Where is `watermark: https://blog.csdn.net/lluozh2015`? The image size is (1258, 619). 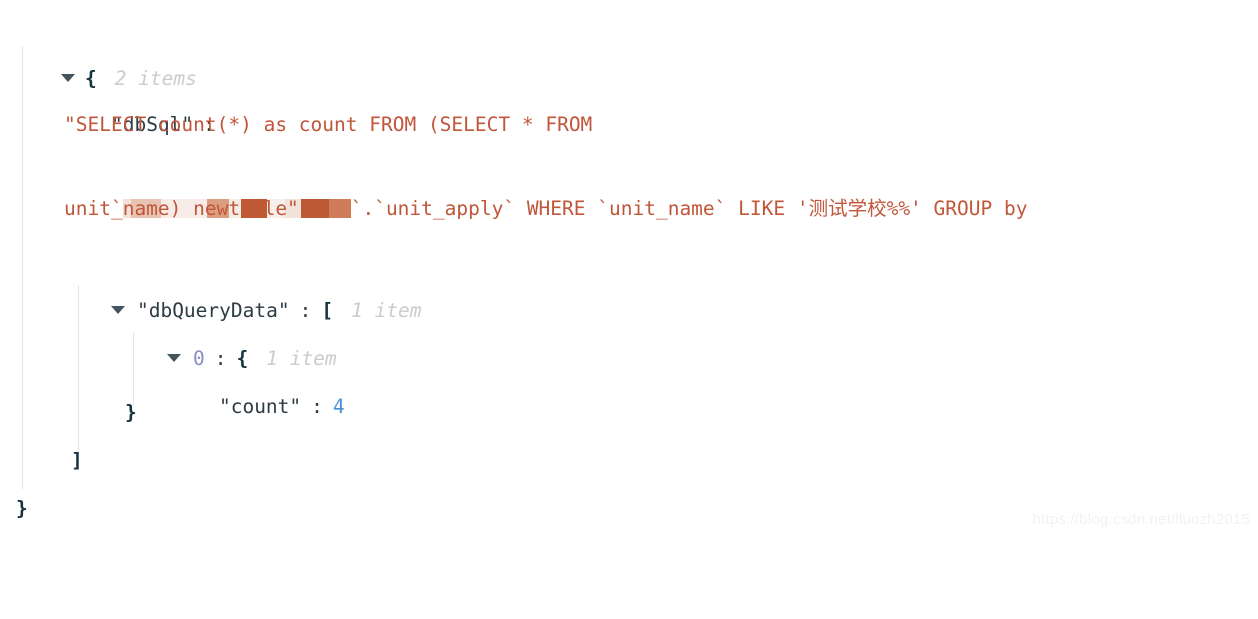 watermark: https://blog.csdn.net/lluozh2015 is located at coordinates (1141, 519).